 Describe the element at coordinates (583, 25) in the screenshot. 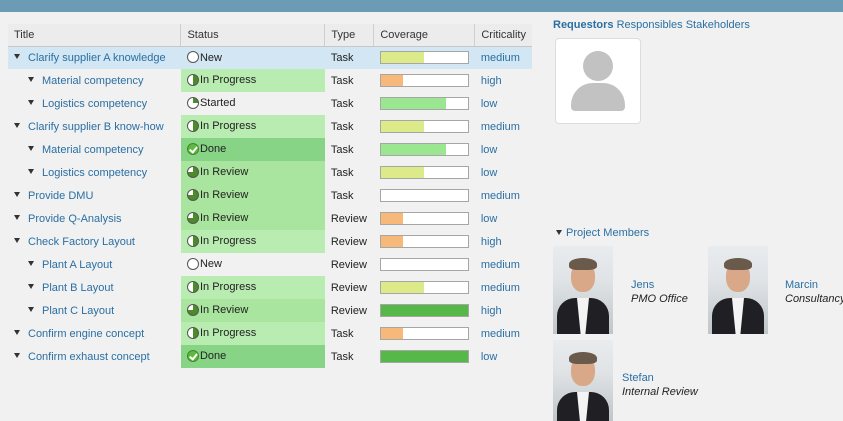

I see `tab-requestors: Requestors` at that location.